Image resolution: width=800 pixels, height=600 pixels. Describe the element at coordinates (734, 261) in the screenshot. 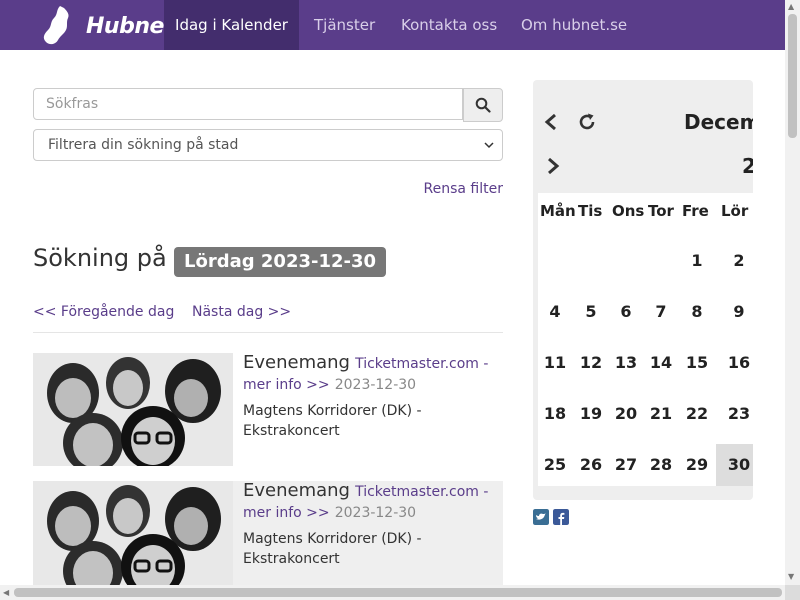

I see `calendar-day: 2` at that location.